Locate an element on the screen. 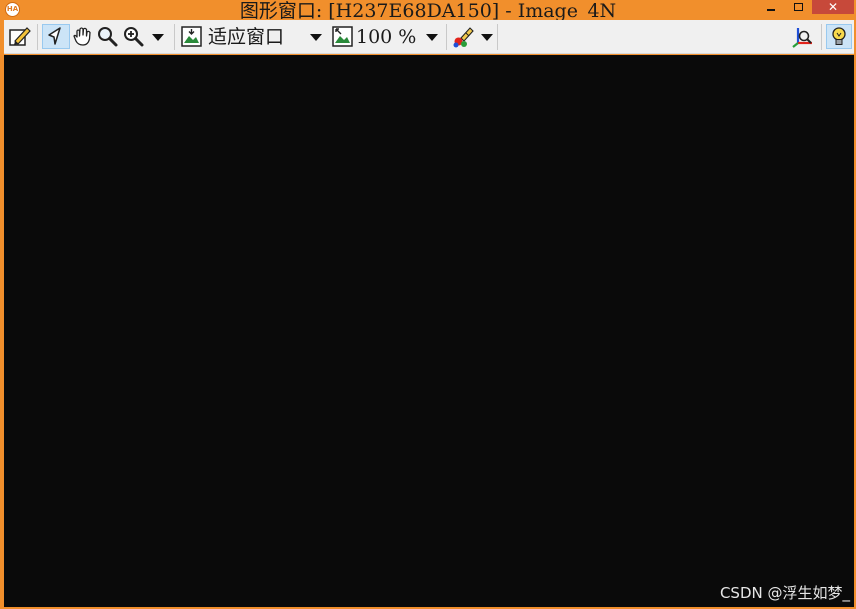  magnifier-icon is located at coordinates (108, 37).